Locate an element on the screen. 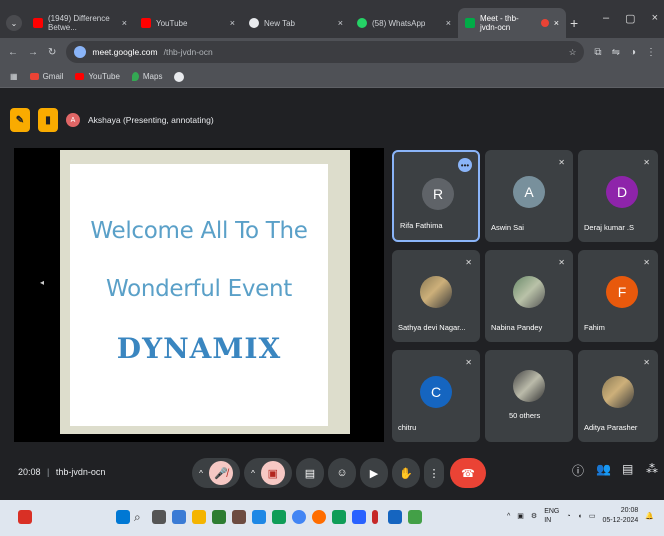  participant-tile: ✕ C chitru is located at coordinates (436, 396).